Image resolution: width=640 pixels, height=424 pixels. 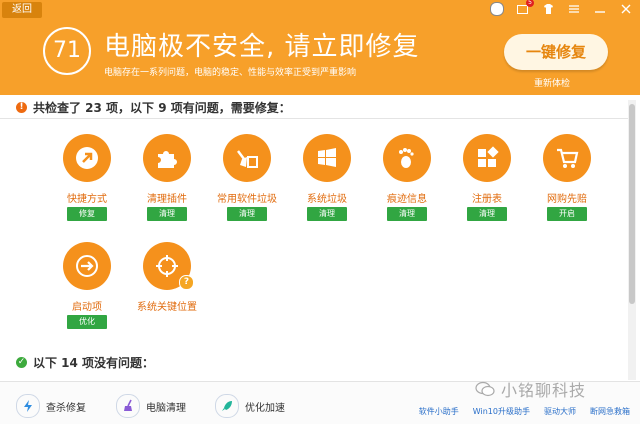 What do you see at coordinates (87, 158) in the screenshot?
I see `shortcut-arrow-icon` at bounding box center [87, 158].